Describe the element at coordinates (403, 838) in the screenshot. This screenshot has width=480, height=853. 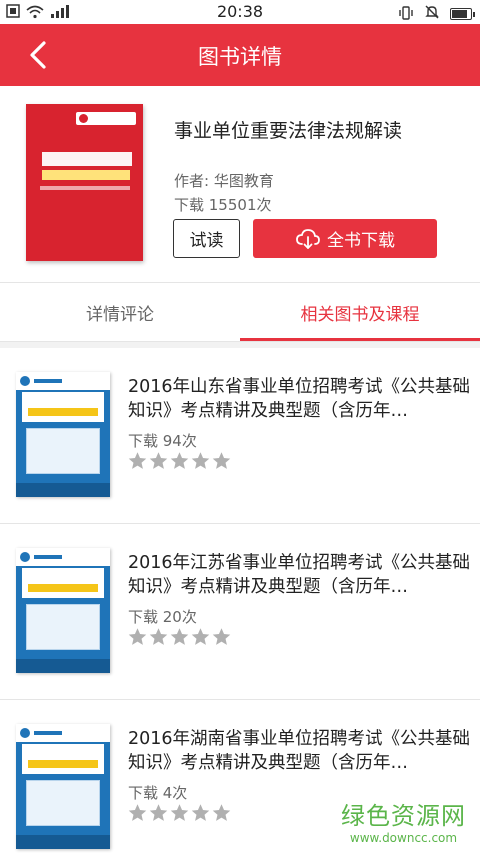
I see `watermark-url: www.downcc.com` at that location.